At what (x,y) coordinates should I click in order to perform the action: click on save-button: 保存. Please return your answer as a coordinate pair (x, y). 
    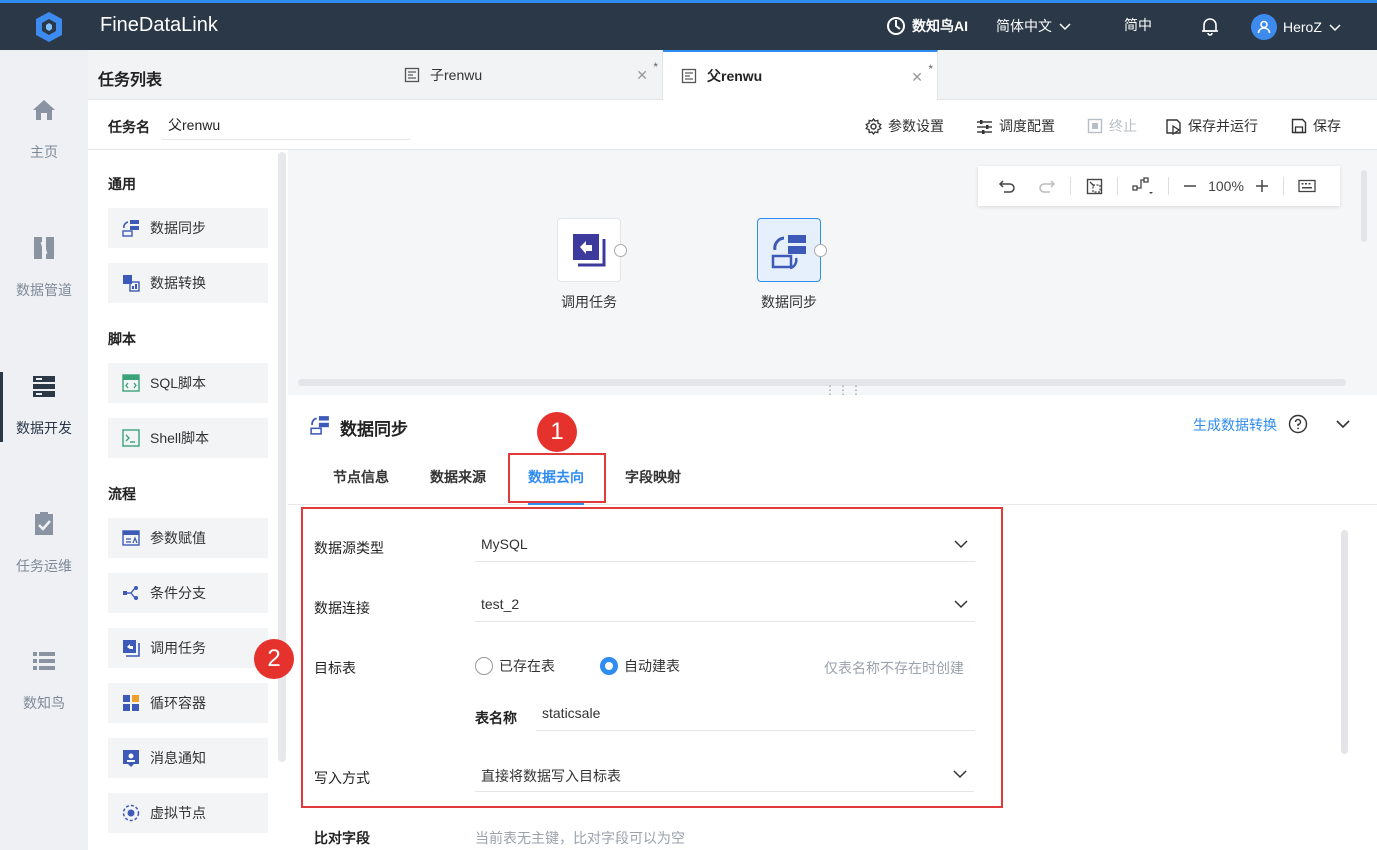
    Looking at the image, I should click on (1316, 126).